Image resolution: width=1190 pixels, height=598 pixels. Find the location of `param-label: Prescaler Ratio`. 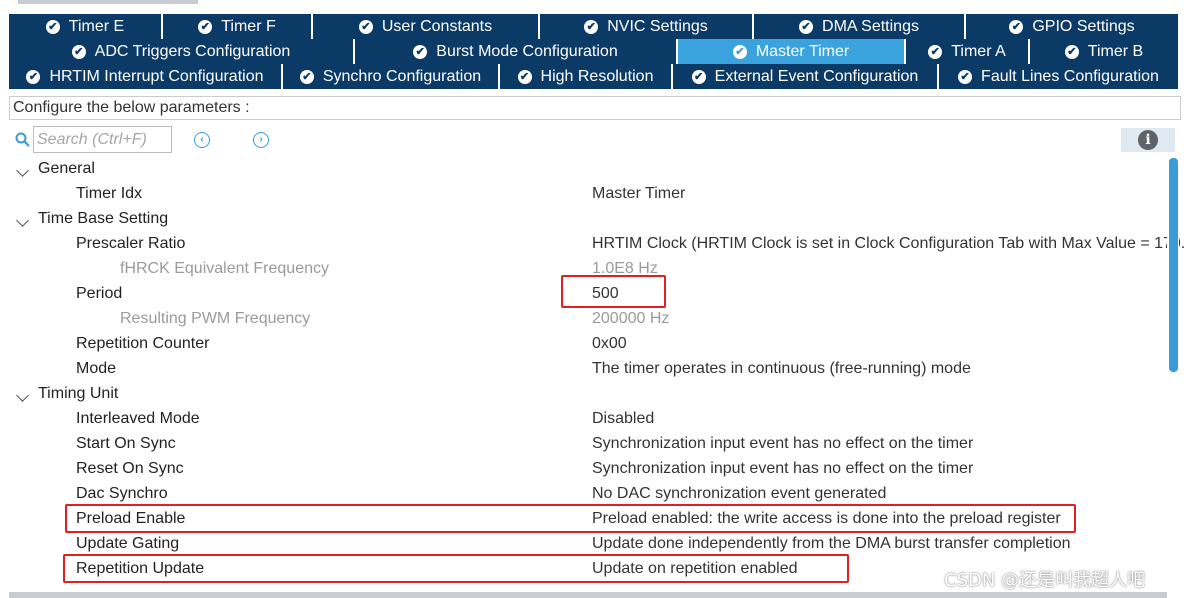

param-label: Prescaler Ratio is located at coordinates (131, 243).